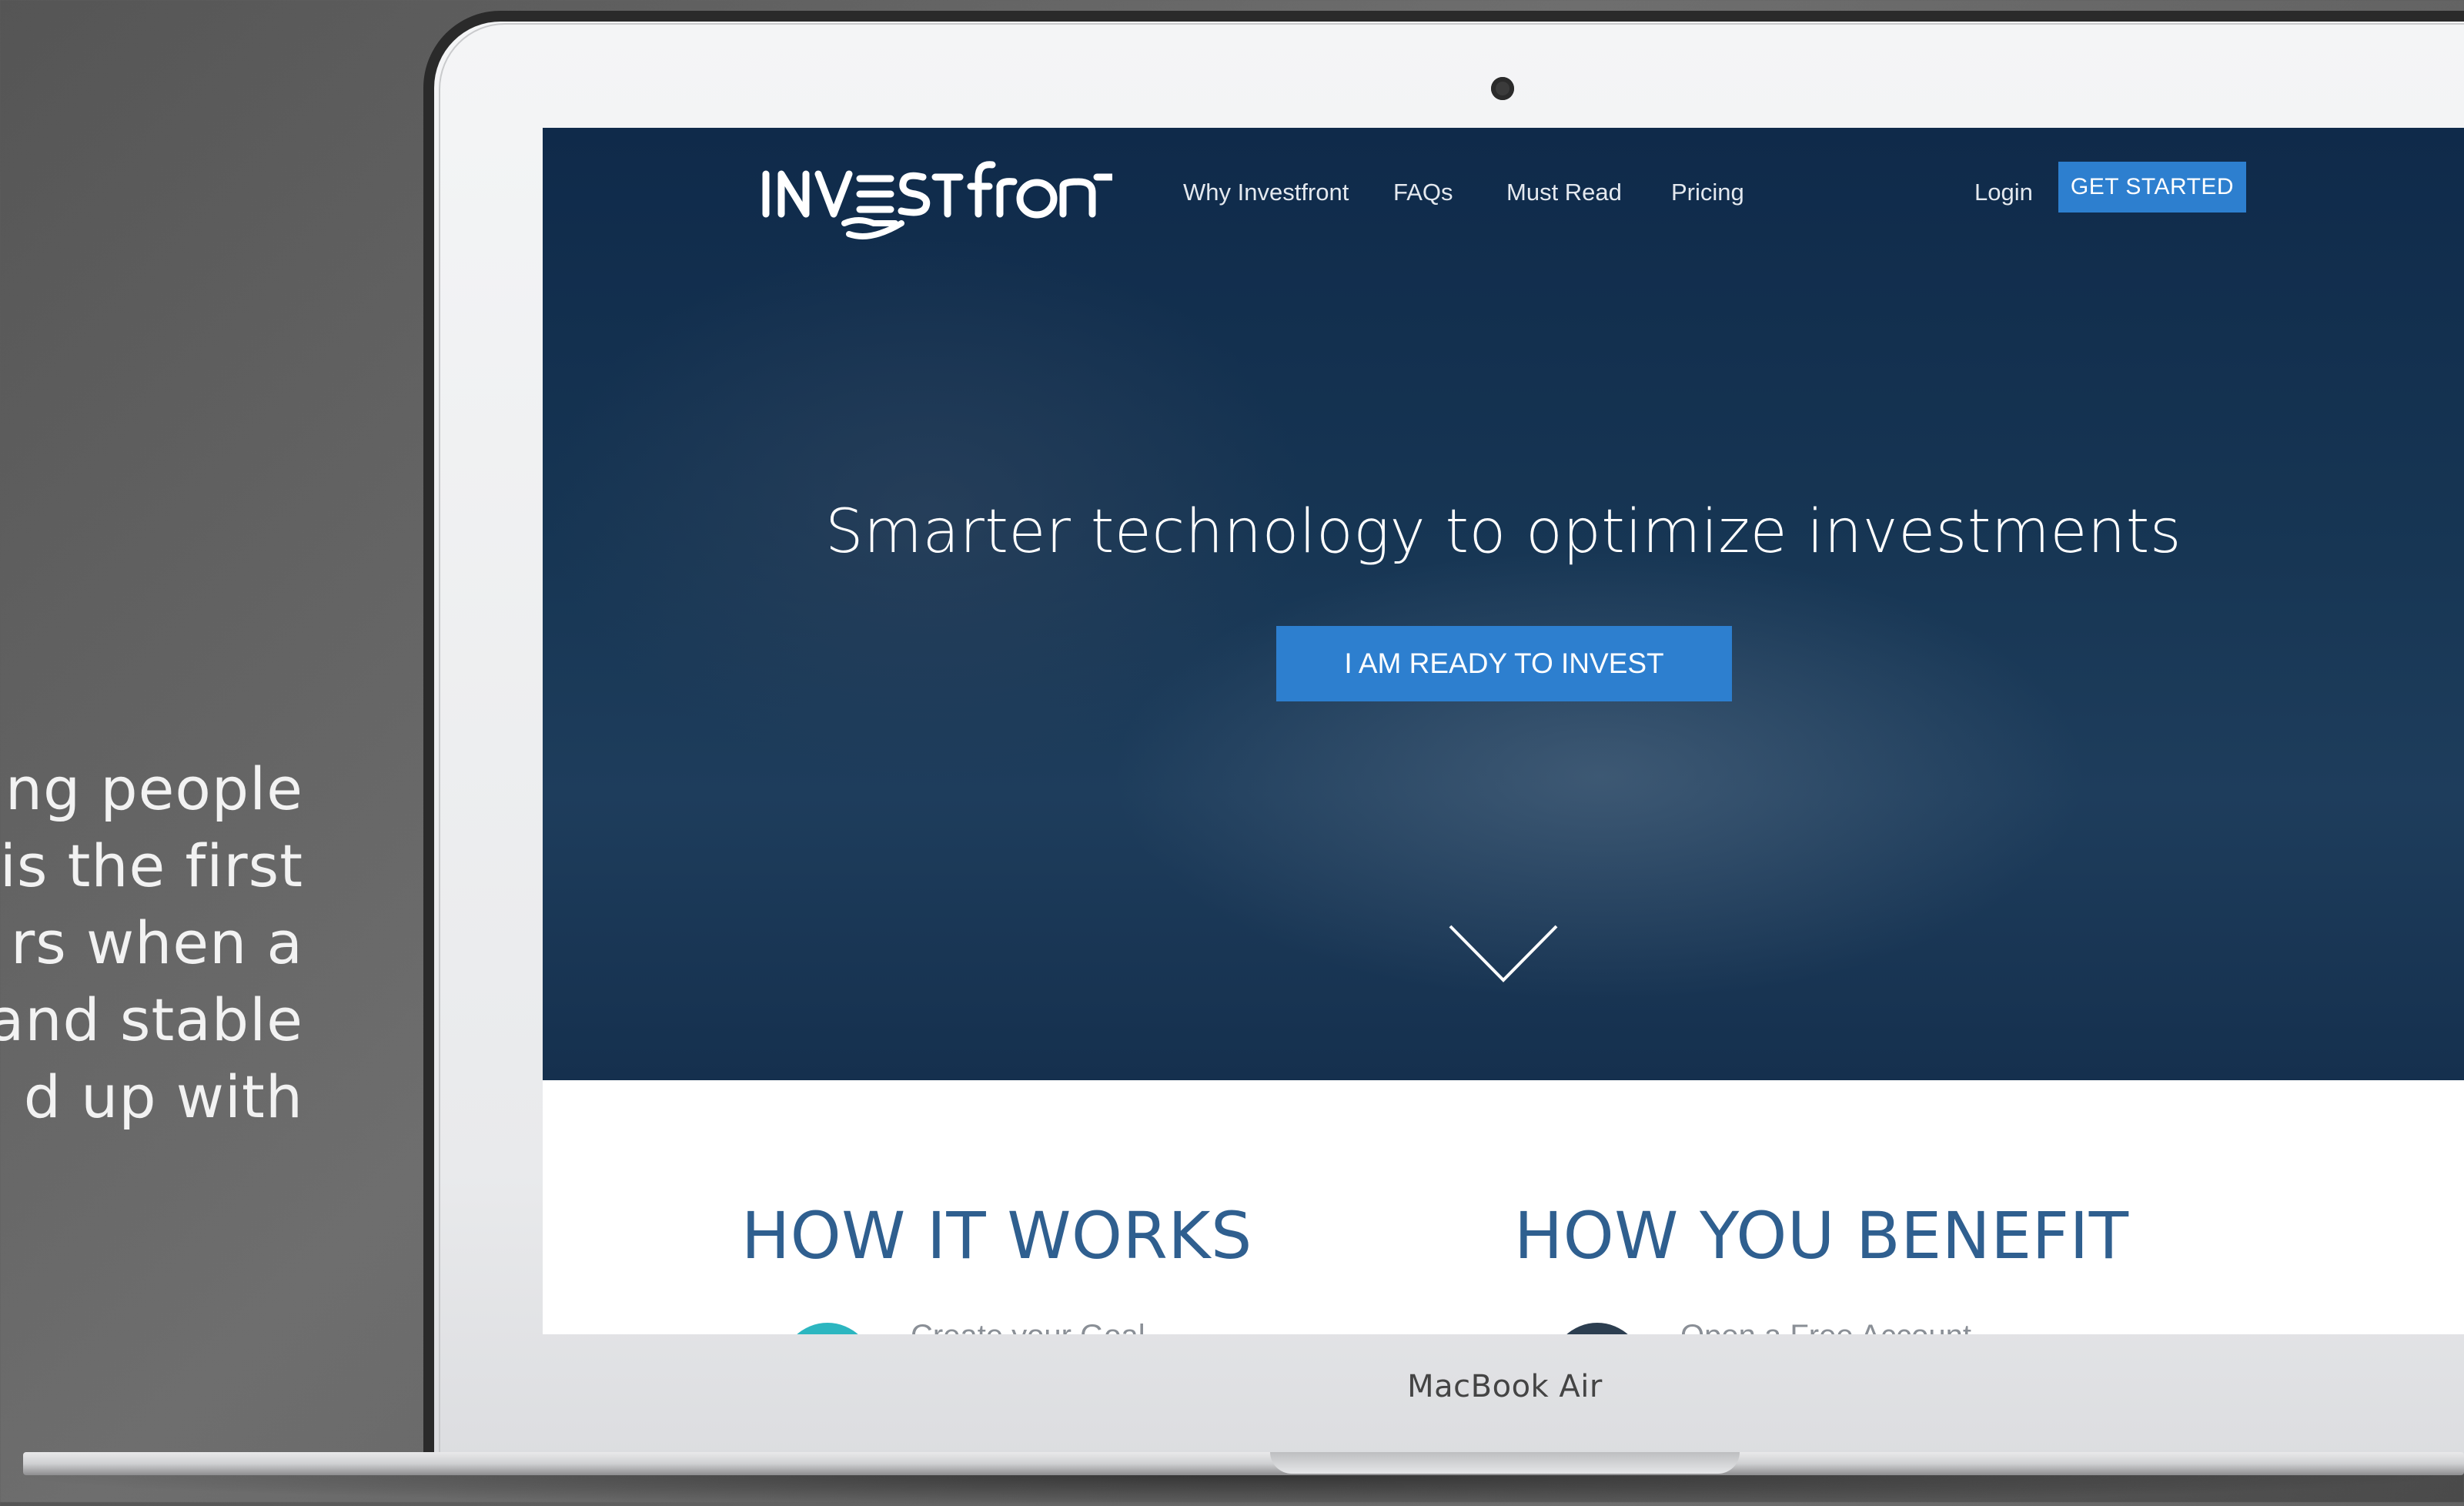 Image resolution: width=2464 pixels, height=1506 pixels. I want to click on laptop-base, so click(1243, 1463).